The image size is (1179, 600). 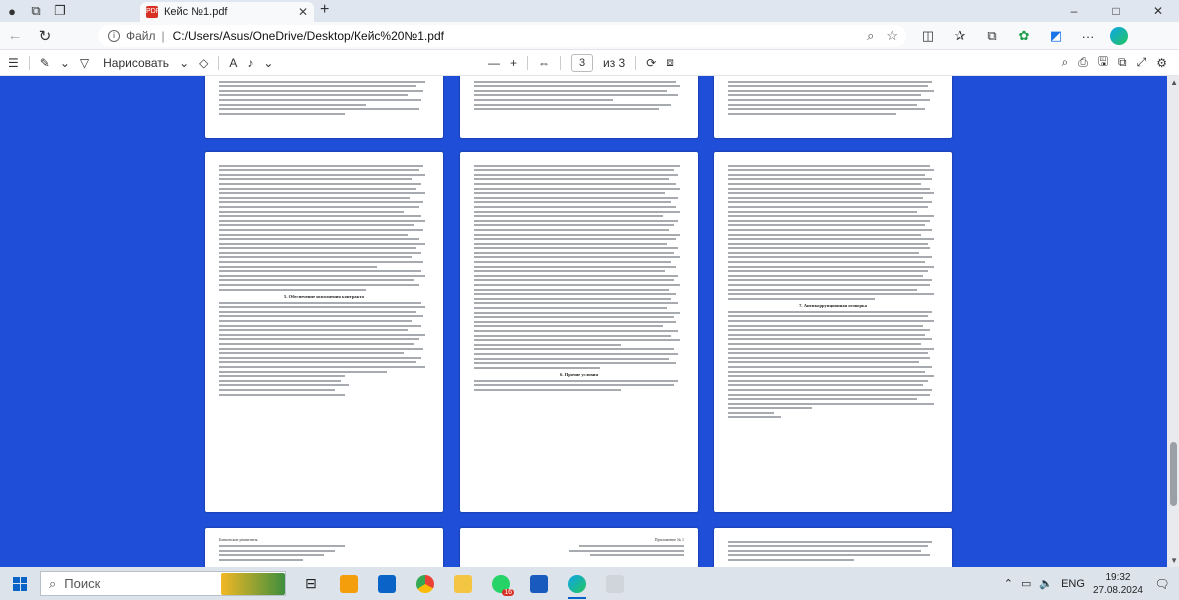 What do you see at coordinates (425, 583) in the screenshot?
I see `taskbar-chrome` at bounding box center [425, 583].